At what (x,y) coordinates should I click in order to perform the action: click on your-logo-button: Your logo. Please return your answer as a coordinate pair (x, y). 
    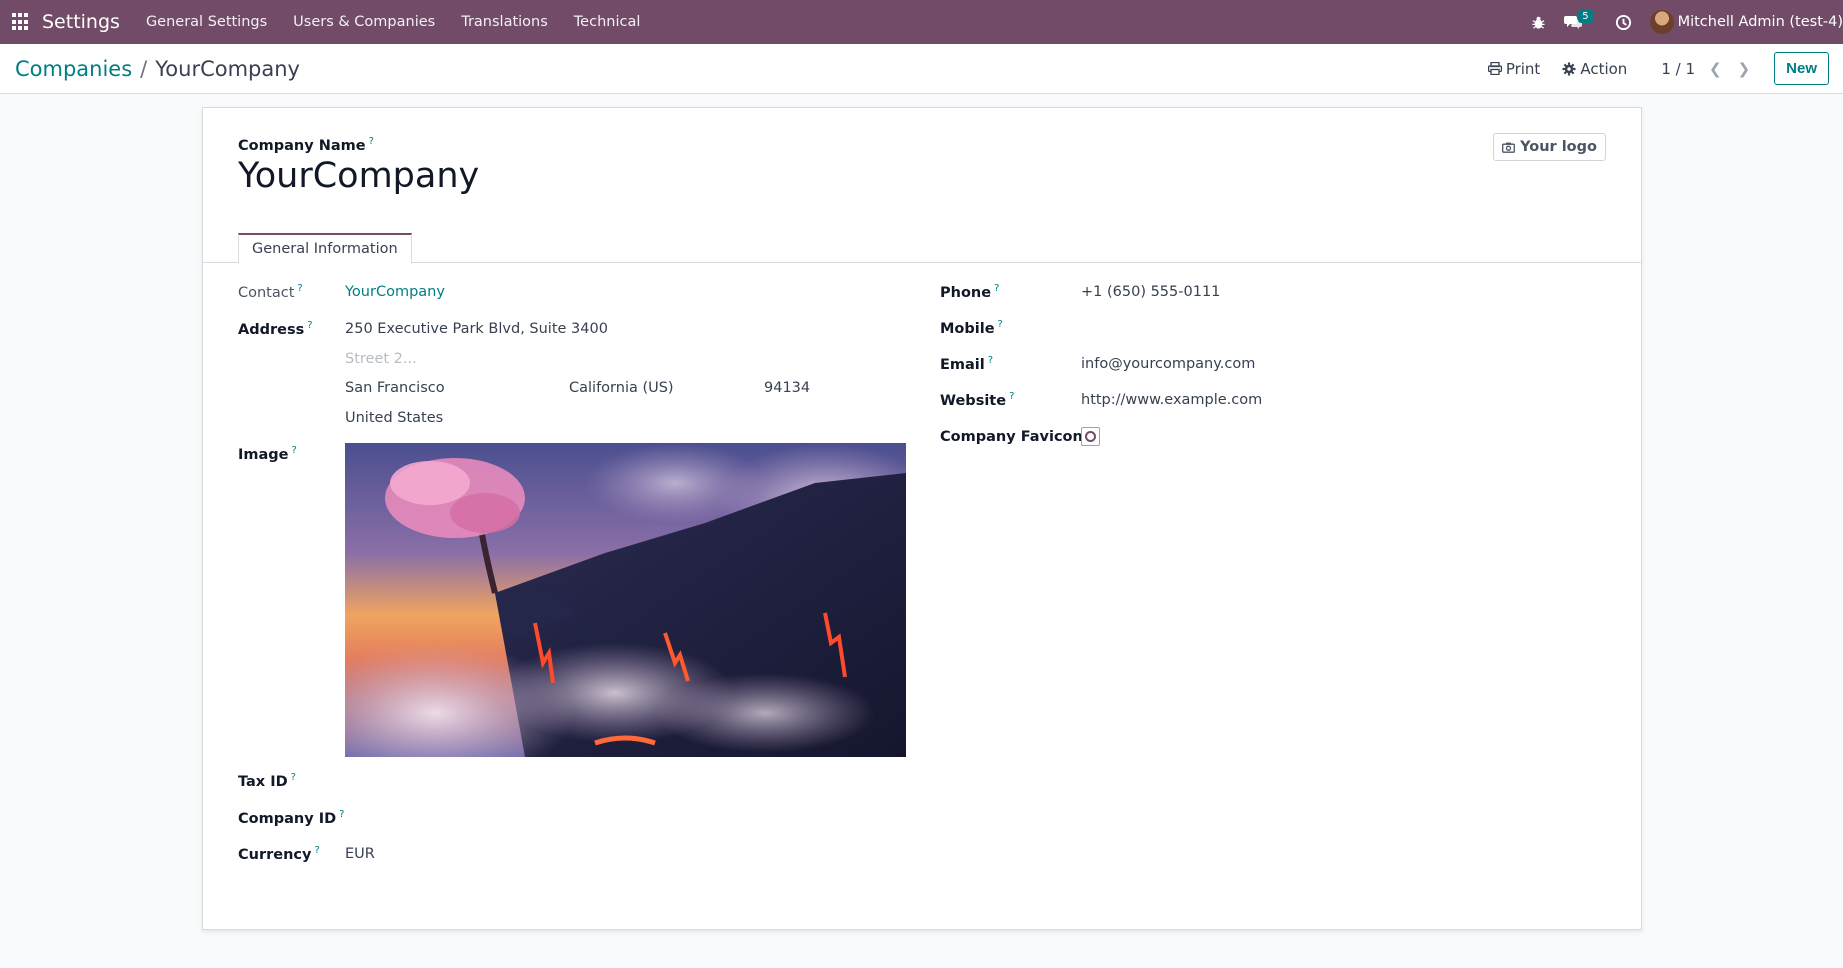
    Looking at the image, I should click on (1549, 147).